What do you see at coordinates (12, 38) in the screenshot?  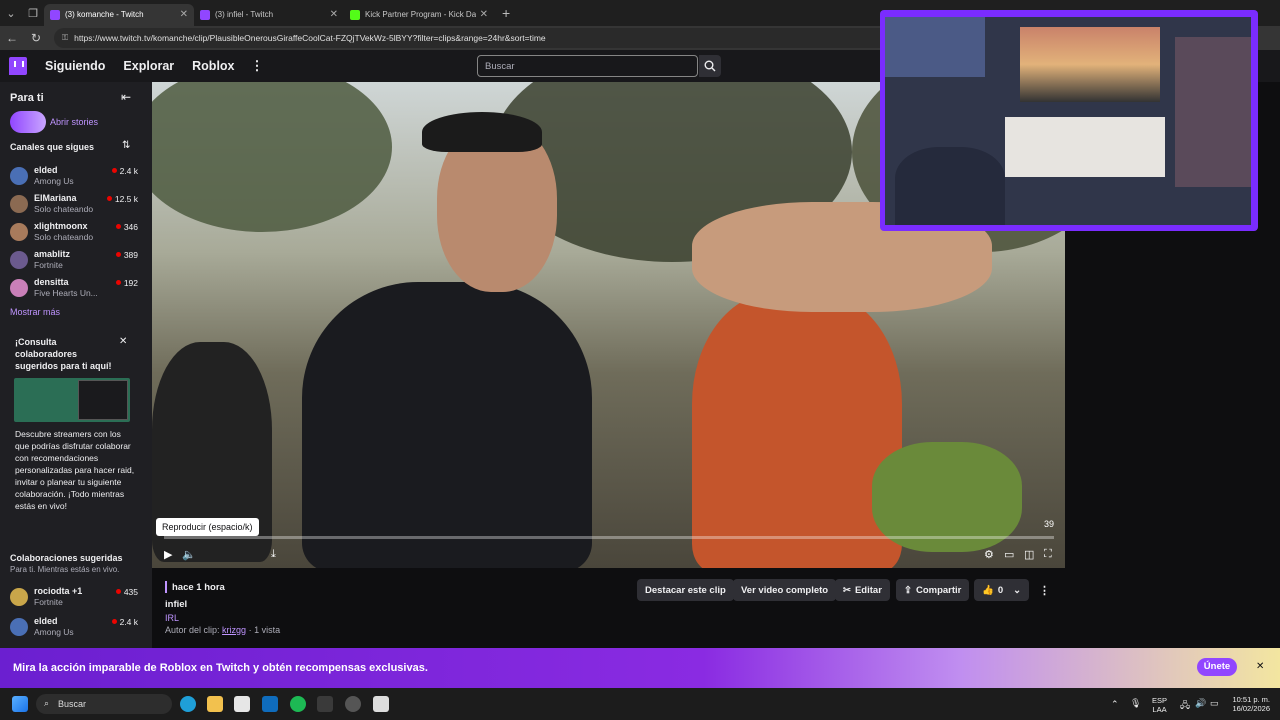 I see `back-icon: ←` at bounding box center [12, 38].